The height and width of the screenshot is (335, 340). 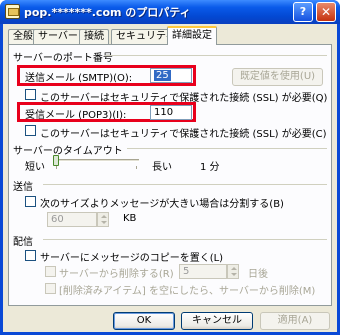 What do you see at coordinates (295, 321) in the screenshot?
I see `apply-button: 適用(A)` at bounding box center [295, 321].